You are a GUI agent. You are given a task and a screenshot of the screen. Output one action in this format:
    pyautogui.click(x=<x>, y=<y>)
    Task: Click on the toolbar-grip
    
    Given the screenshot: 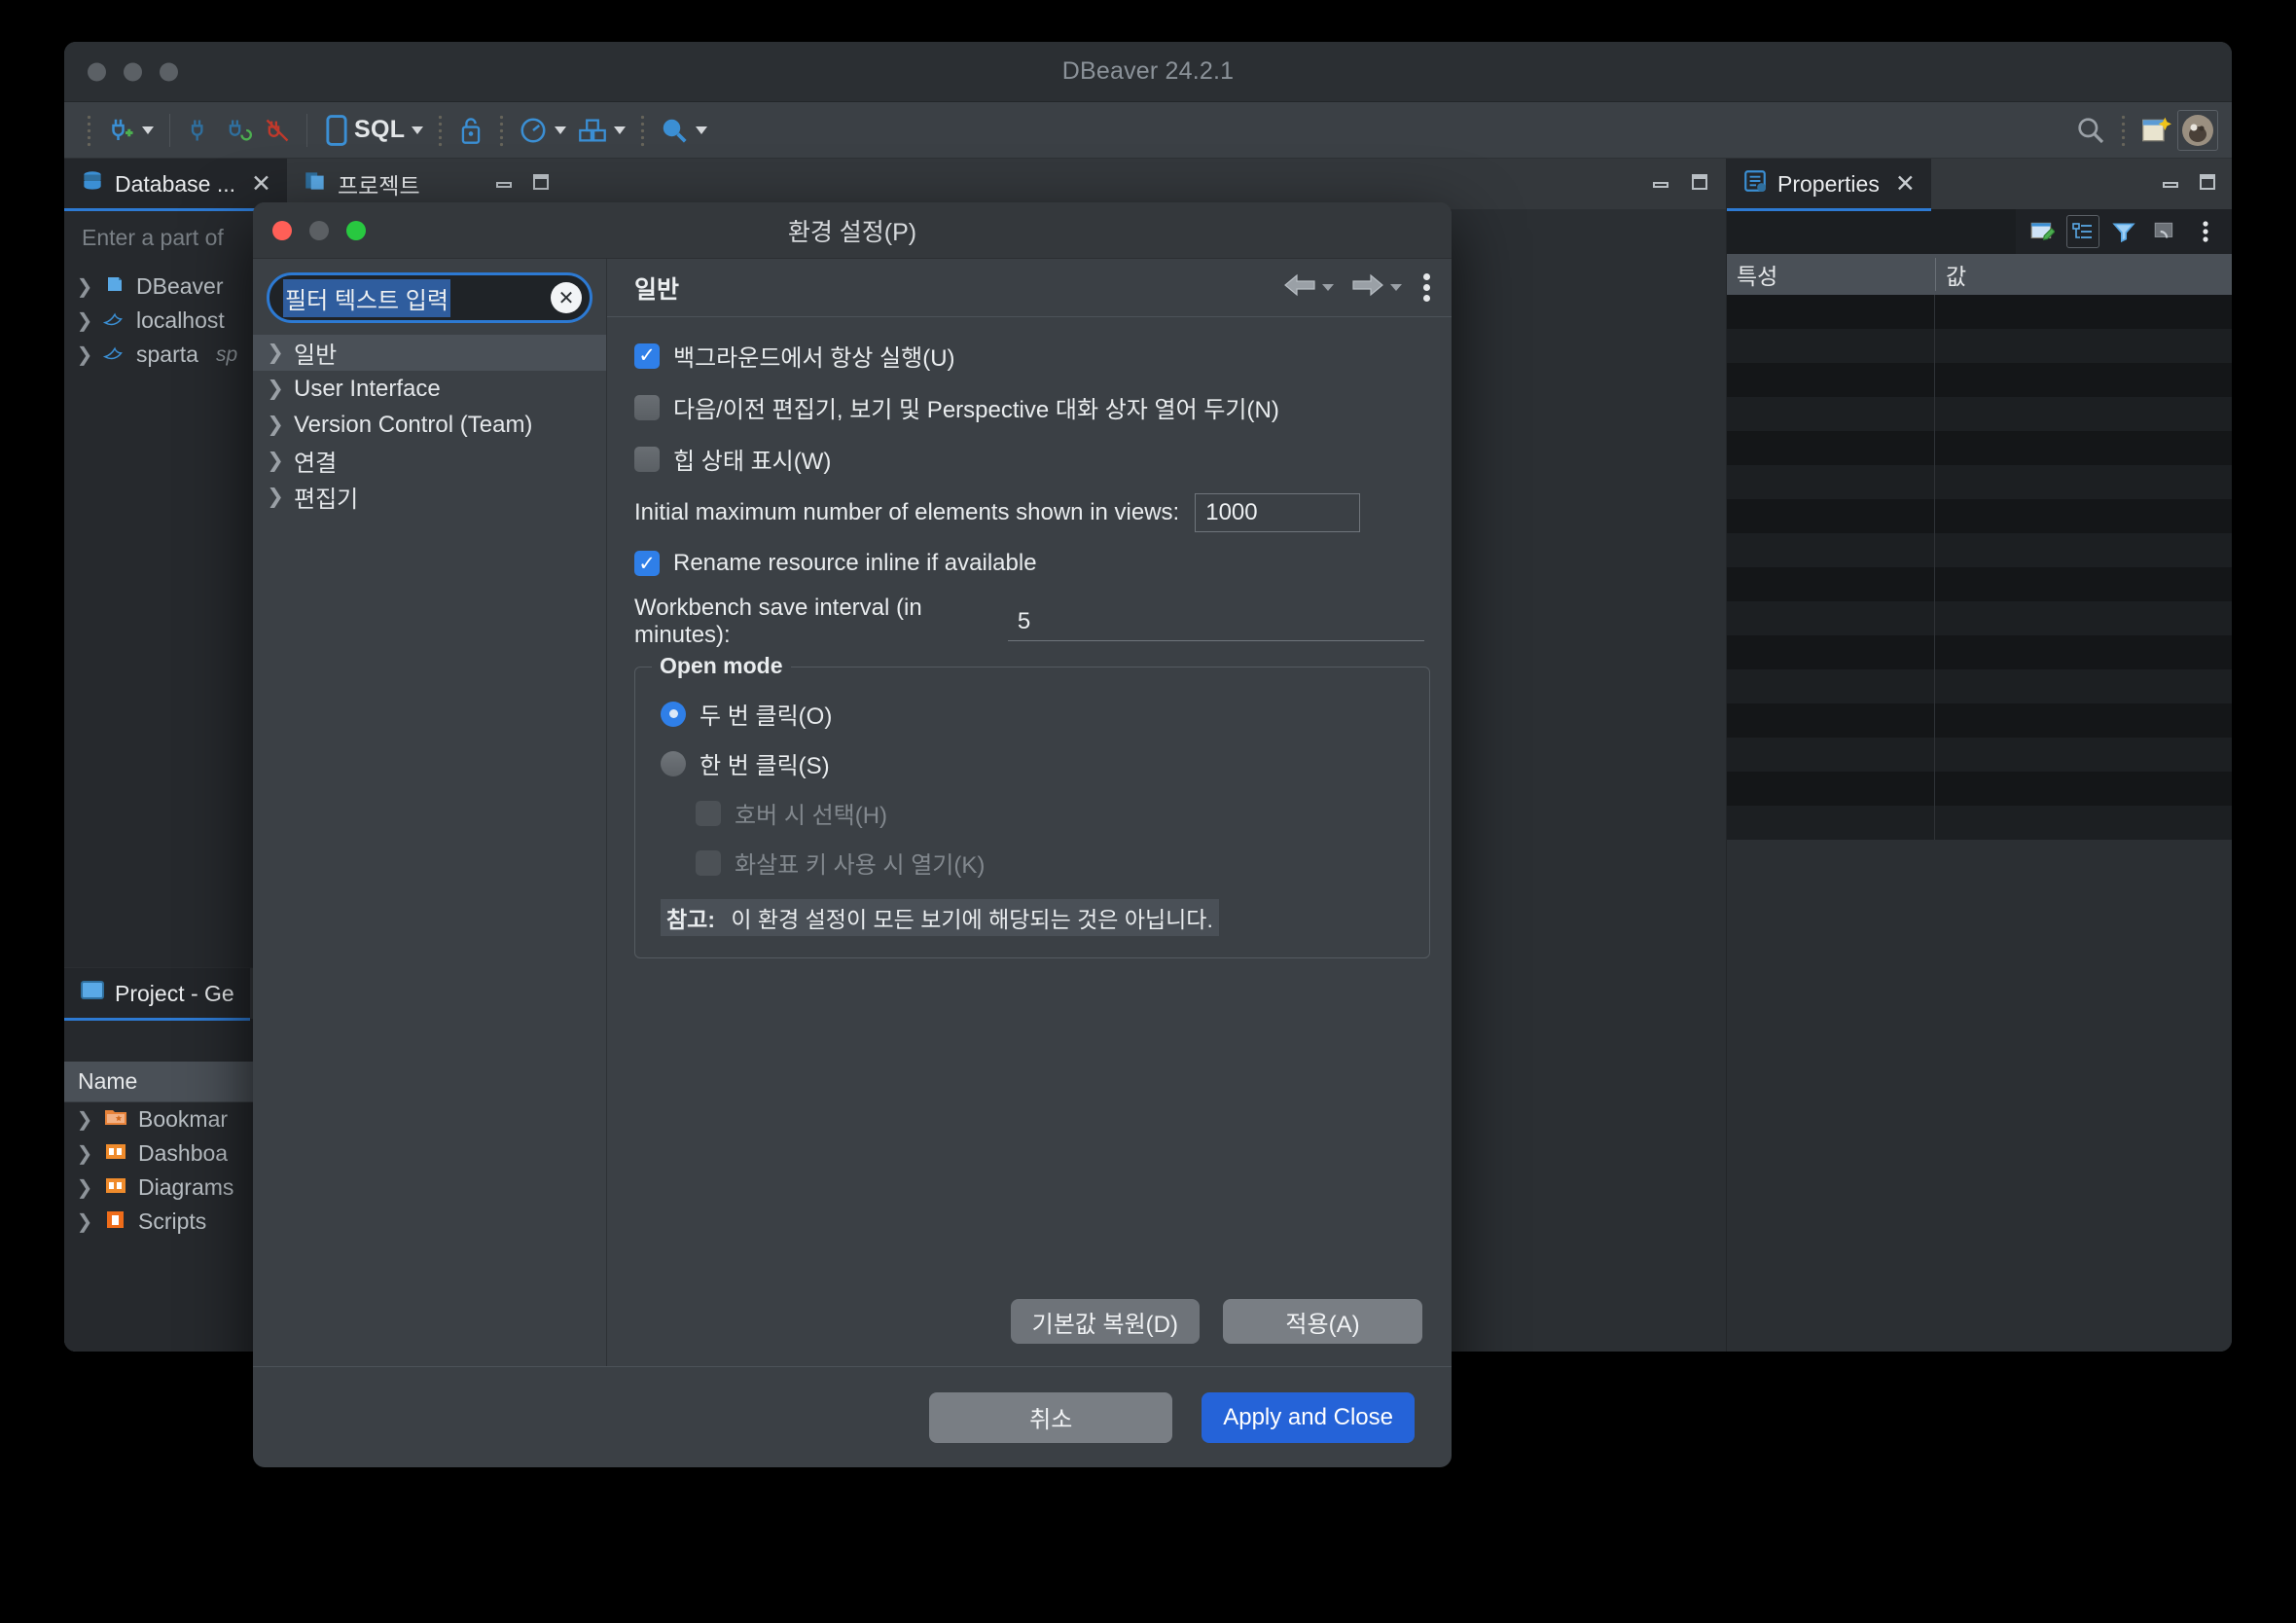 What is the action you would take?
    pyautogui.click(x=89, y=130)
    